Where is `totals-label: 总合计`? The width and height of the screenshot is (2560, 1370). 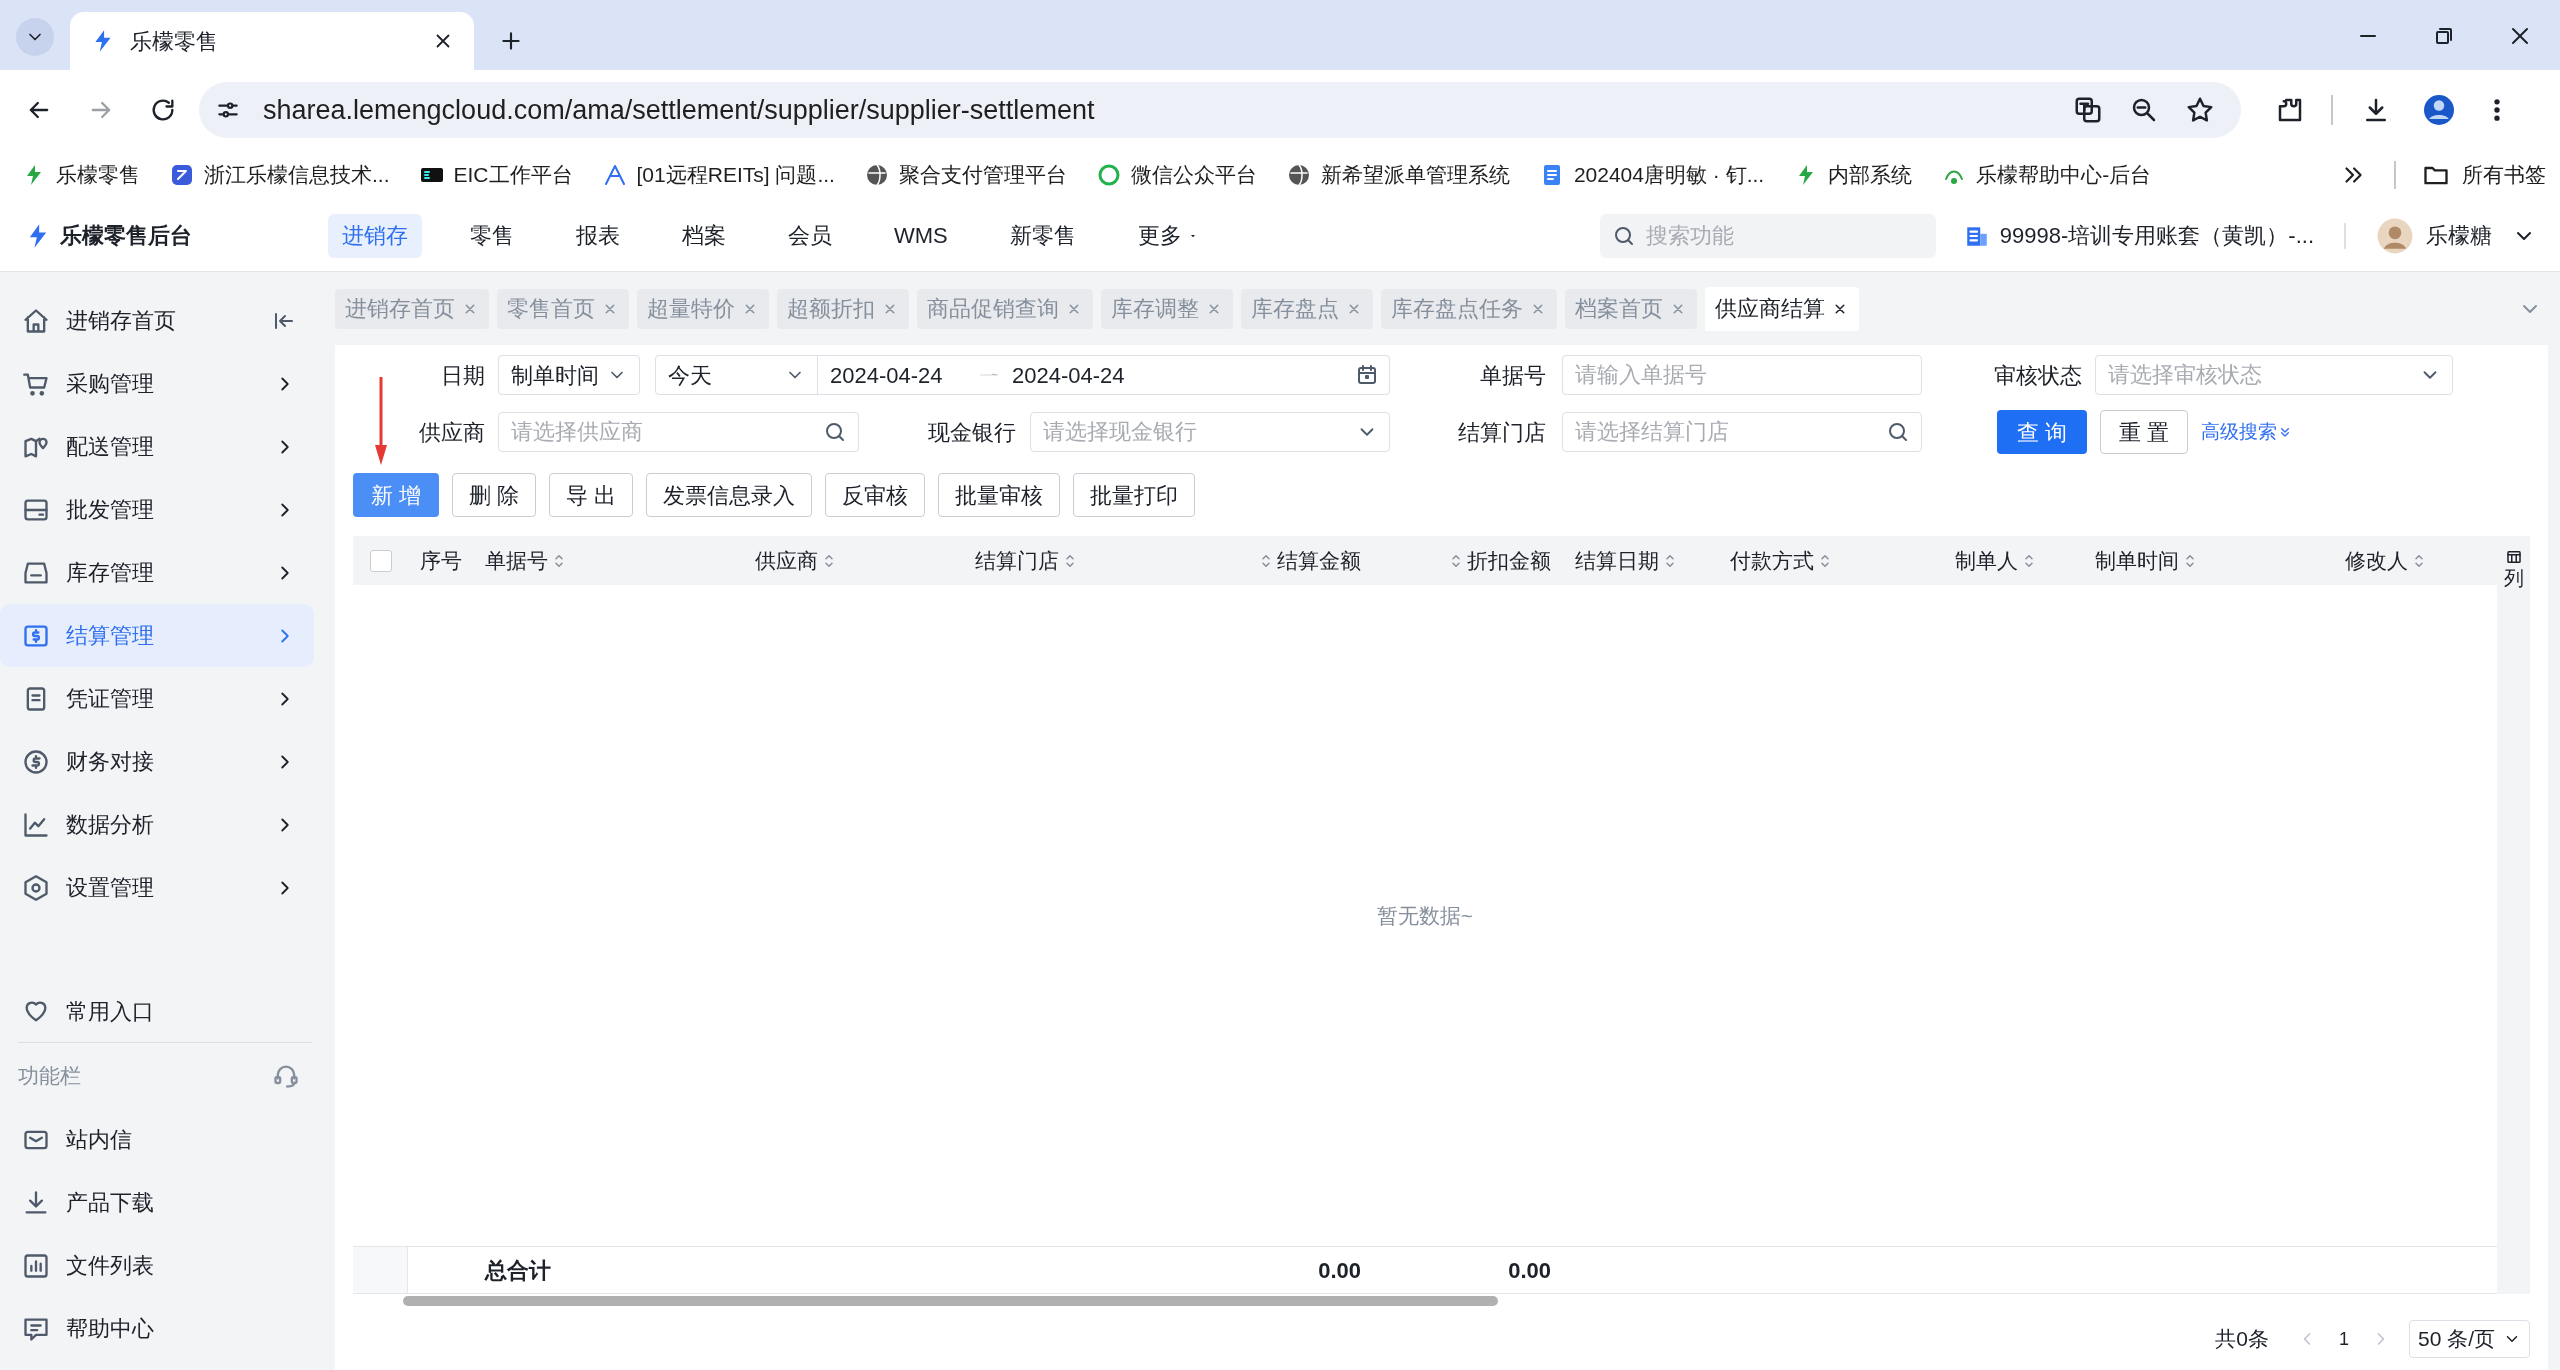
totals-label: 总合计 is located at coordinates (517, 1270).